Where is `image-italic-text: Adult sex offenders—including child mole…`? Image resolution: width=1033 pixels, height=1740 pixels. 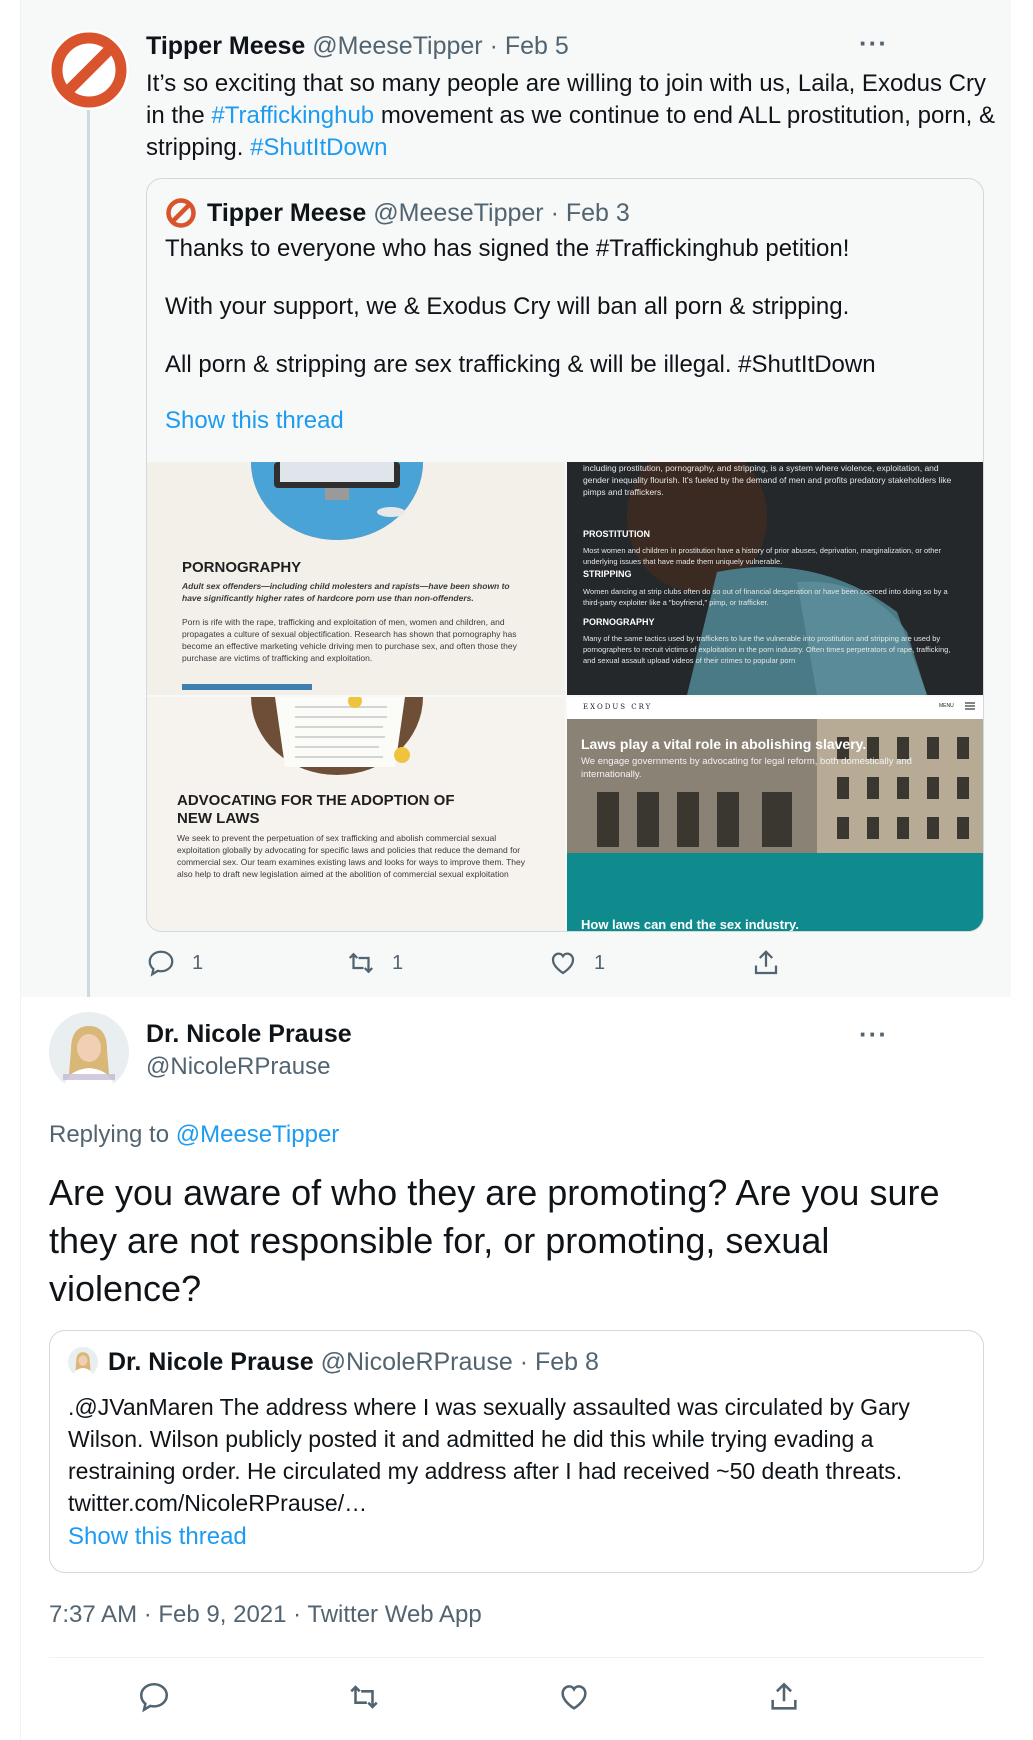
image-italic-text: Adult sex offenders—including child mole… is located at coordinates (346, 592).